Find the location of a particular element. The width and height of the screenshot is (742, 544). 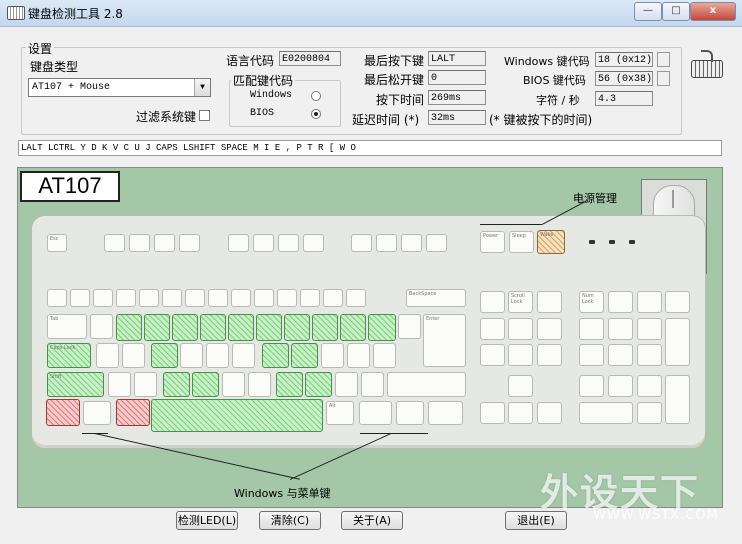

key-q is located at coordinates (101, 326).